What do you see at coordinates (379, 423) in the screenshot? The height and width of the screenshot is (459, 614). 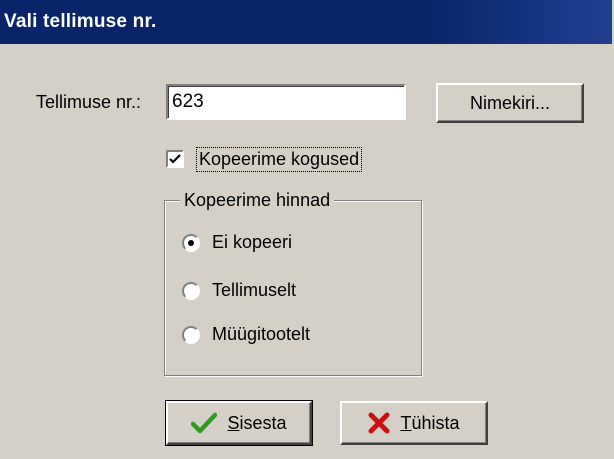 I see `red-x-icon` at bounding box center [379, 423].